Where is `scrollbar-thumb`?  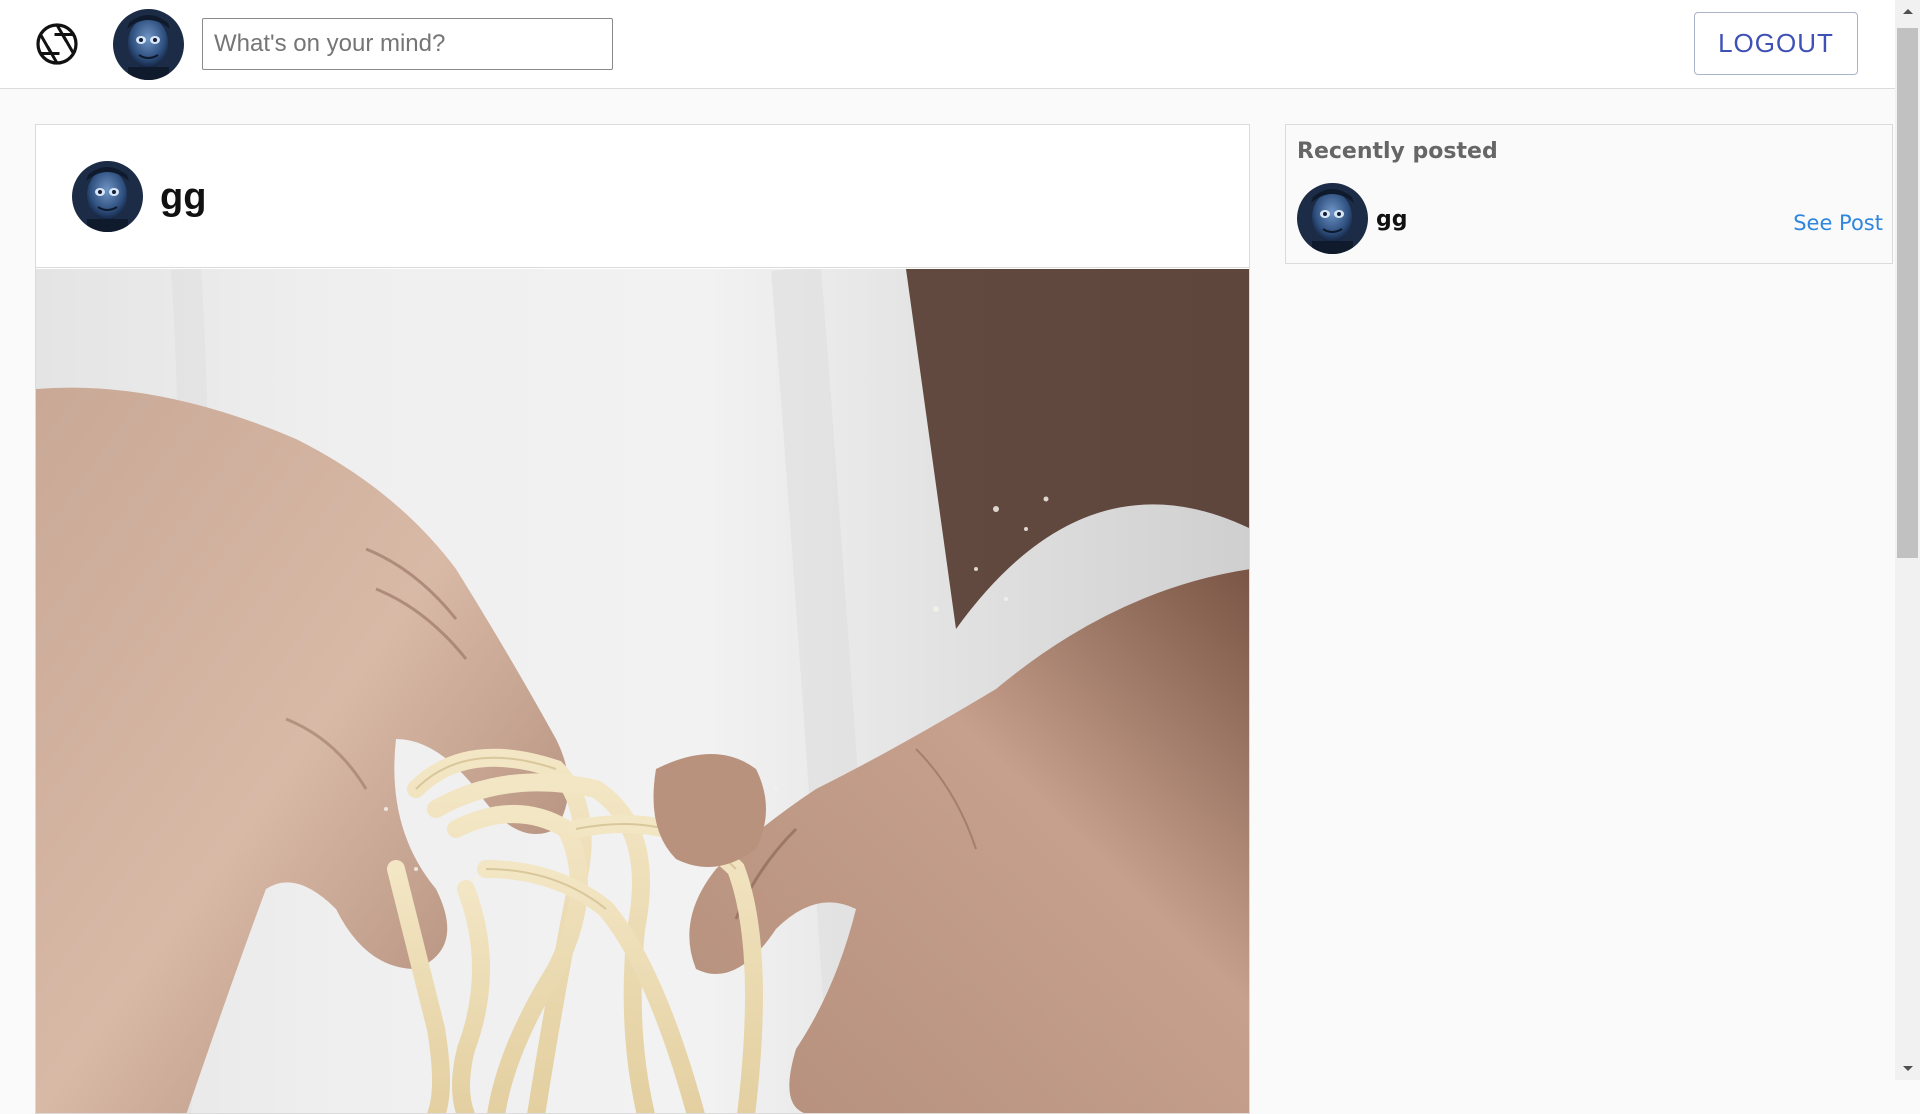
scrollbar-thumb is located at coordinates (1907, 293).